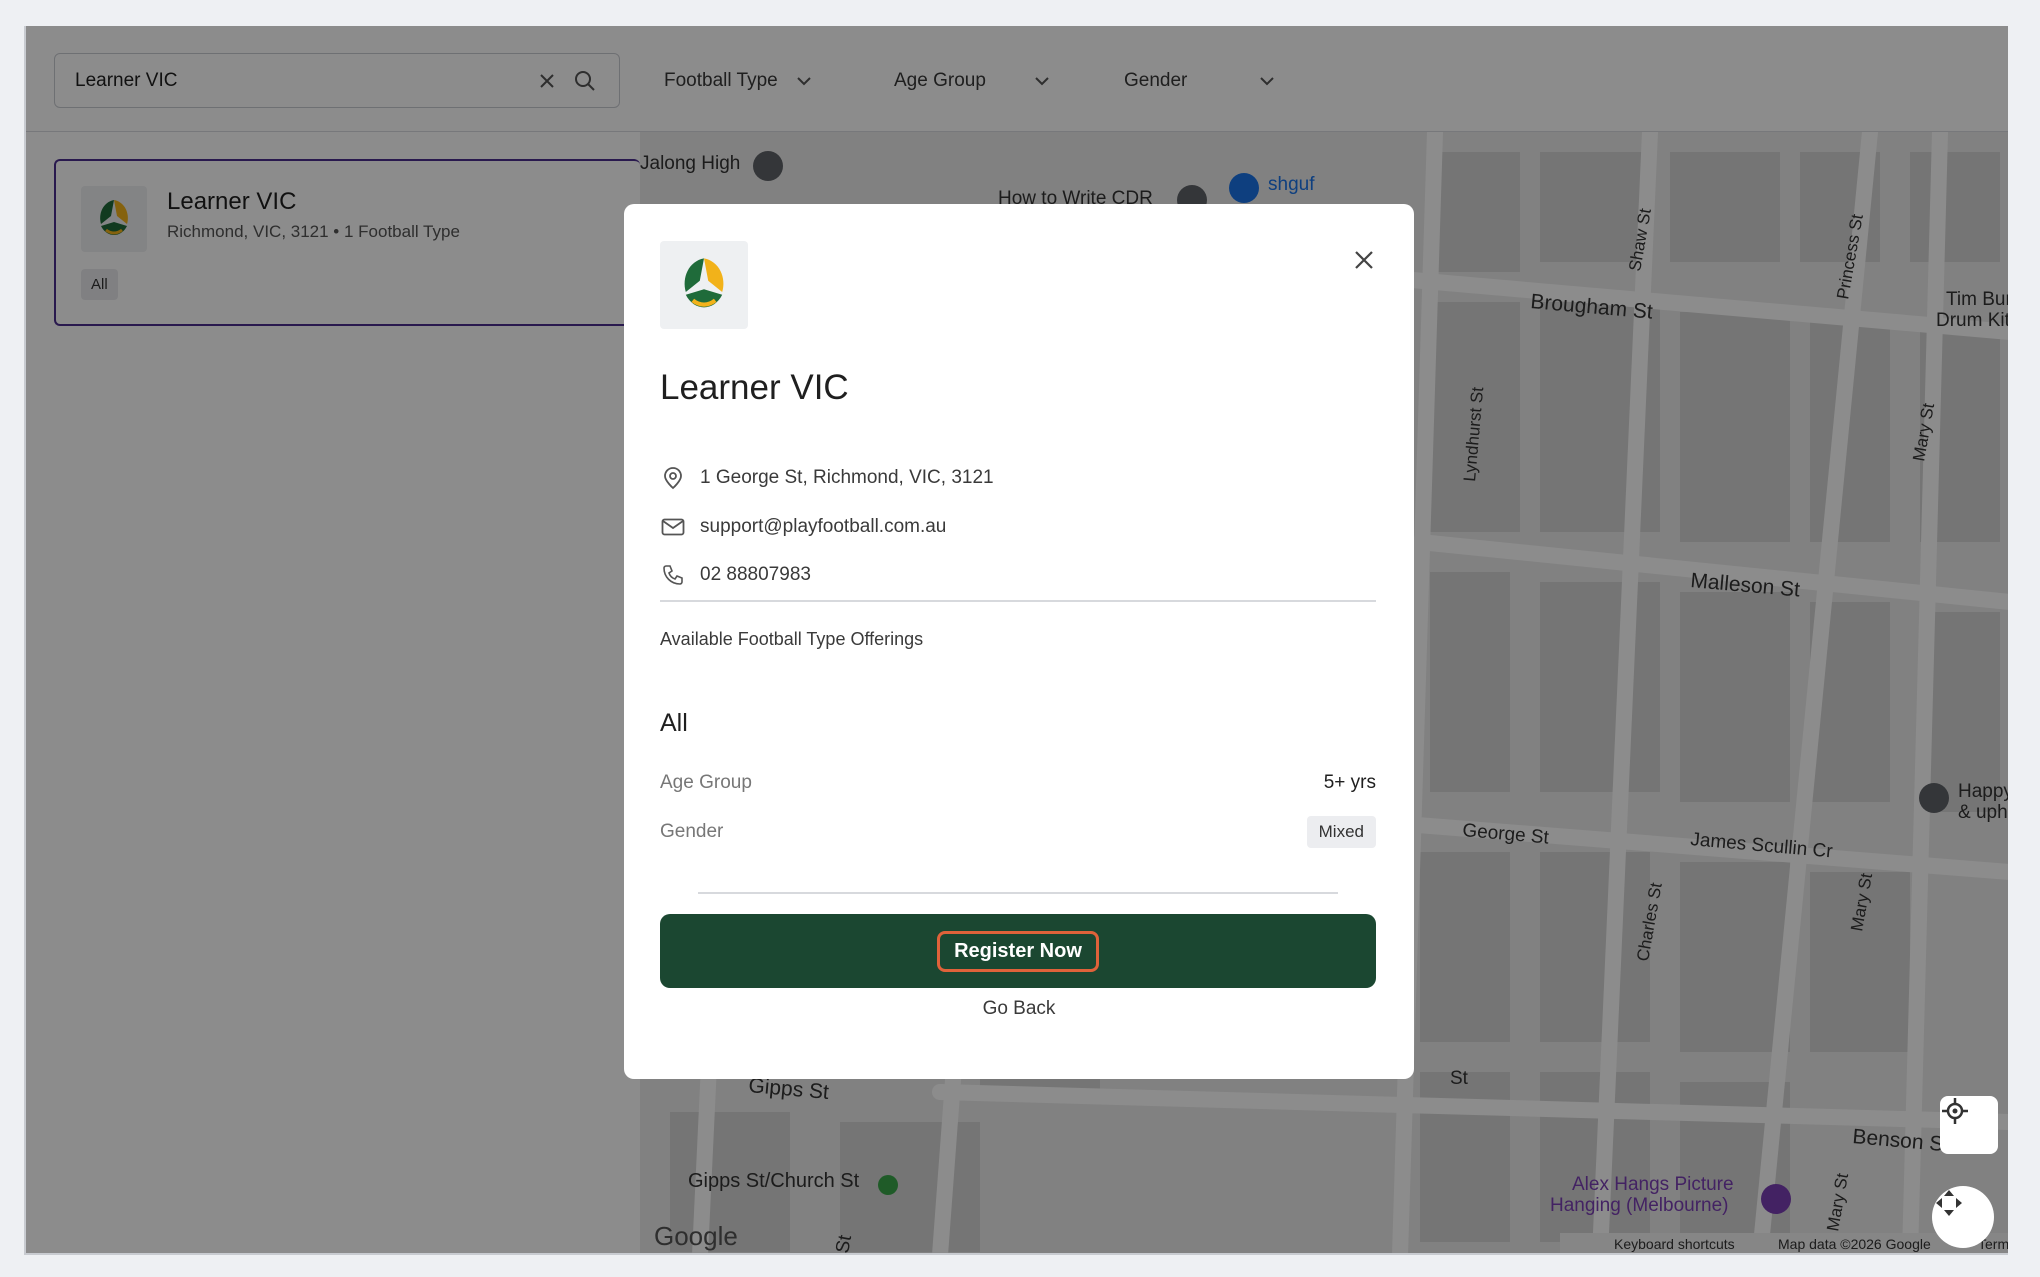  What do you see at coordinates (674, 723) in the screenshot?
I see `offering-type: All` at bounding box center [674, 723].